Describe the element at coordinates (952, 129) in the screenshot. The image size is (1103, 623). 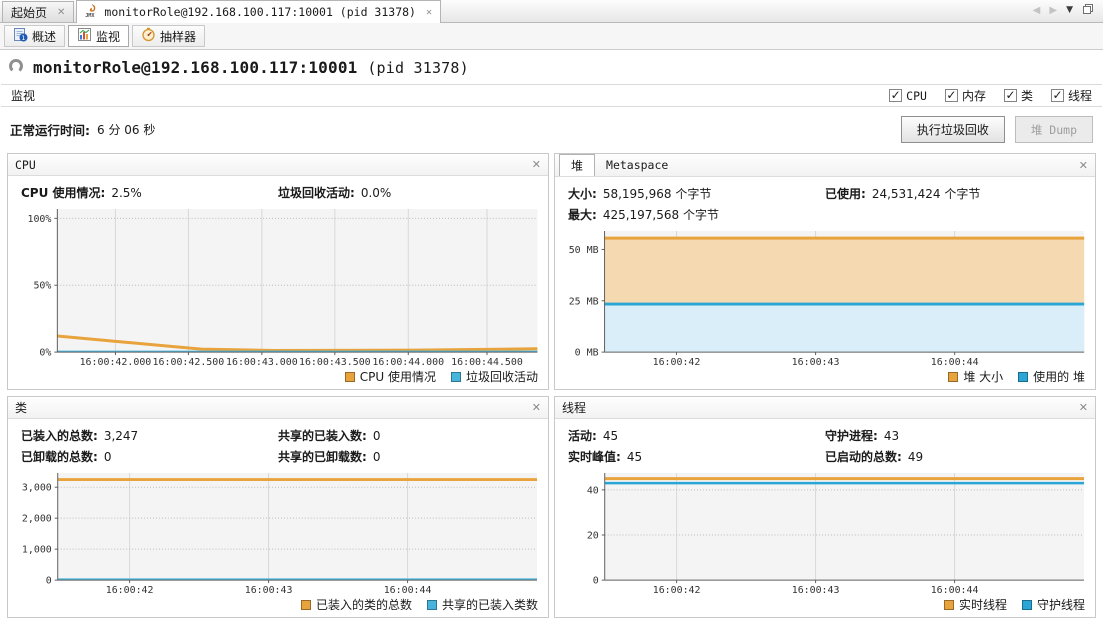
I see `perform-gc-button: 执行垃圾回收` at that location.